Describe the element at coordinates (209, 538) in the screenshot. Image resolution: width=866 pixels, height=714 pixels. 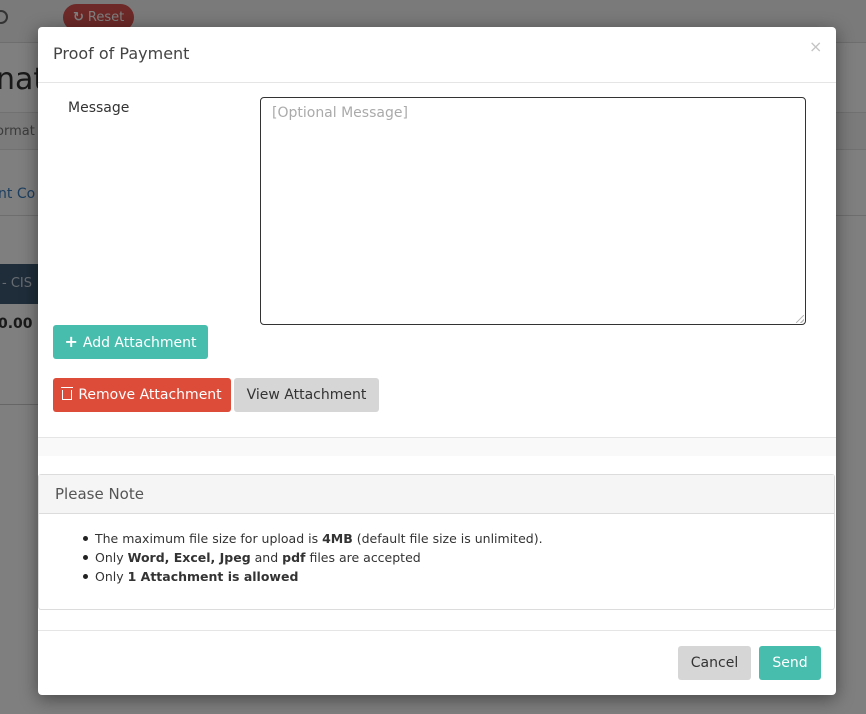
I see `note-text: The maximum file size for upload is` at that location.